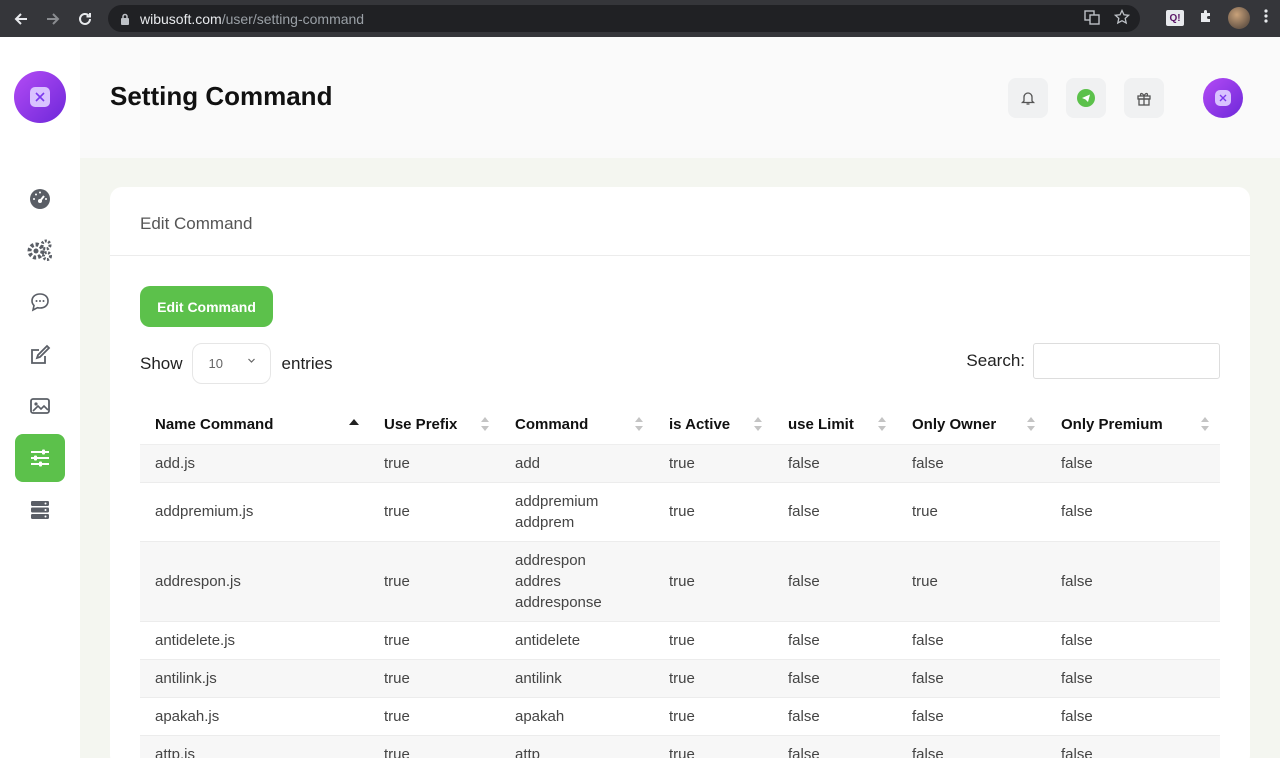 This screenshot has height=758, width=1280. I want to click on chat-bubble-icon, so click(40, 302).